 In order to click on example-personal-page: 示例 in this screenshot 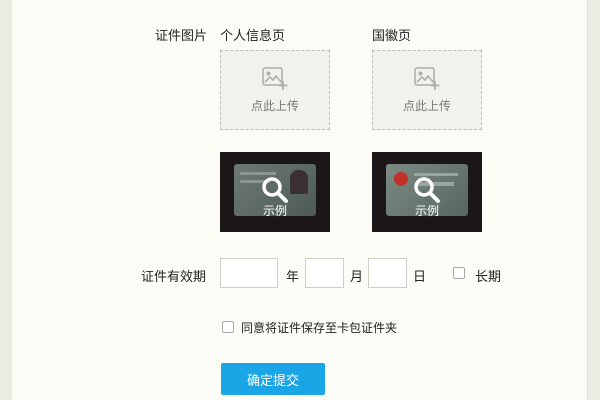, I will do `click(275, 192)`.